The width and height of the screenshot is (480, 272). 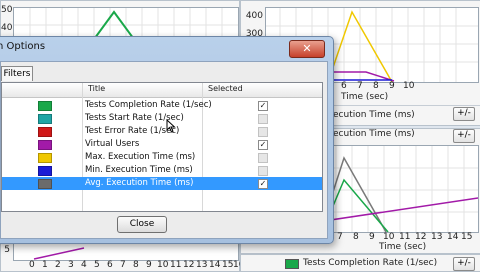 I want to click on series-title: Min. Execution Time (ms), so click(x=139, y=170).